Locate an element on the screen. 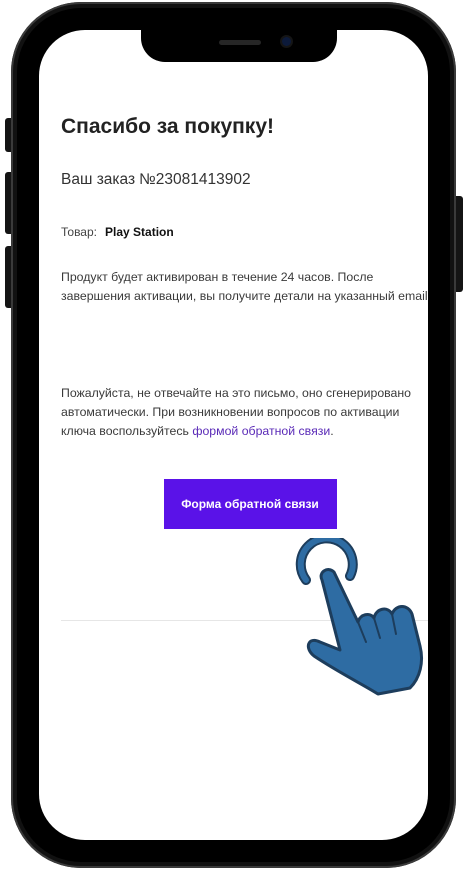 The width and height of the screenshot is (464, 870). tap-hand-icon is located at coordinates (359, 617).